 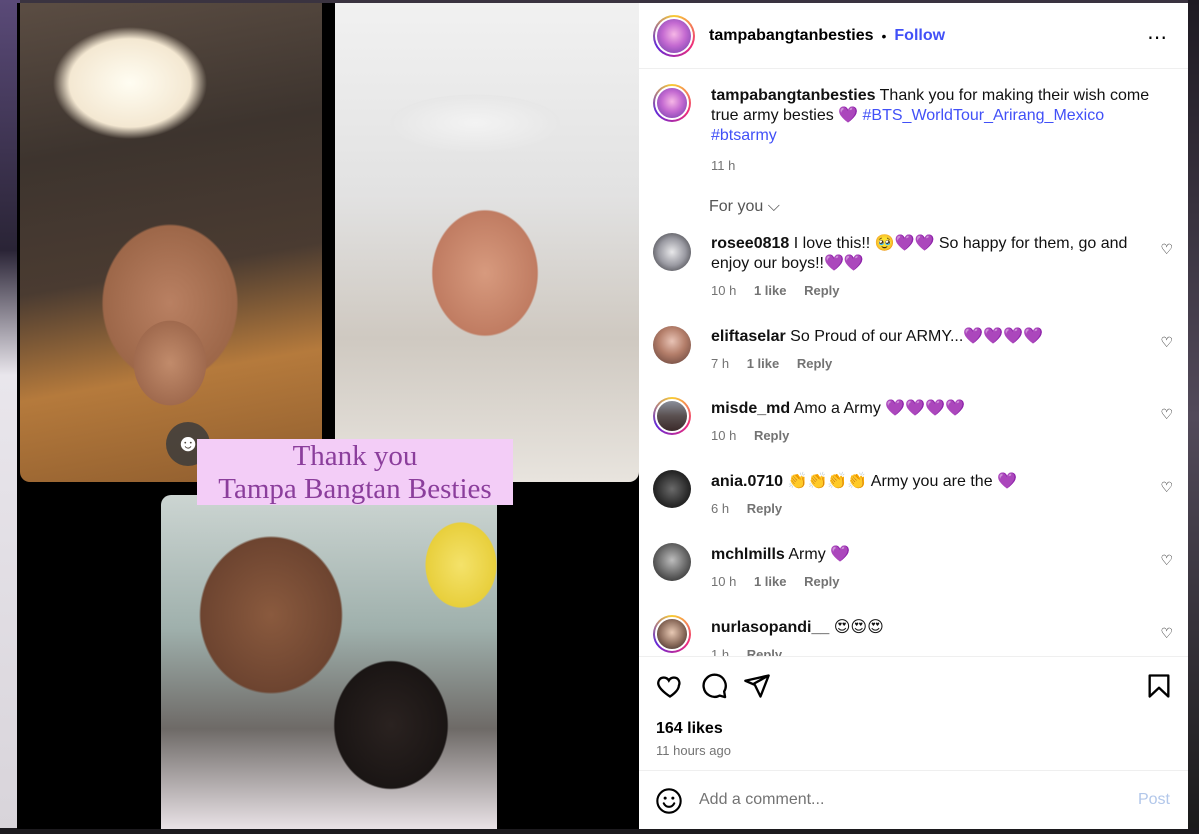 I want to click on comment-input, so click(x=909, y=800).